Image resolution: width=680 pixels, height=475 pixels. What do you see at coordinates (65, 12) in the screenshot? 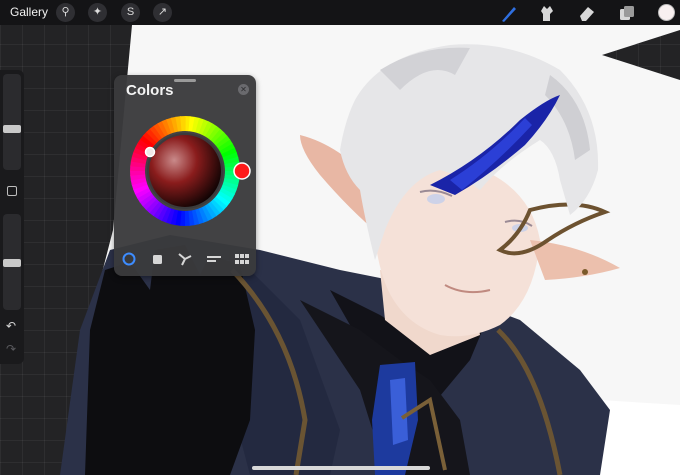
I see `actions-wrench-icon: ⚲` at bounding box center [65, 12].